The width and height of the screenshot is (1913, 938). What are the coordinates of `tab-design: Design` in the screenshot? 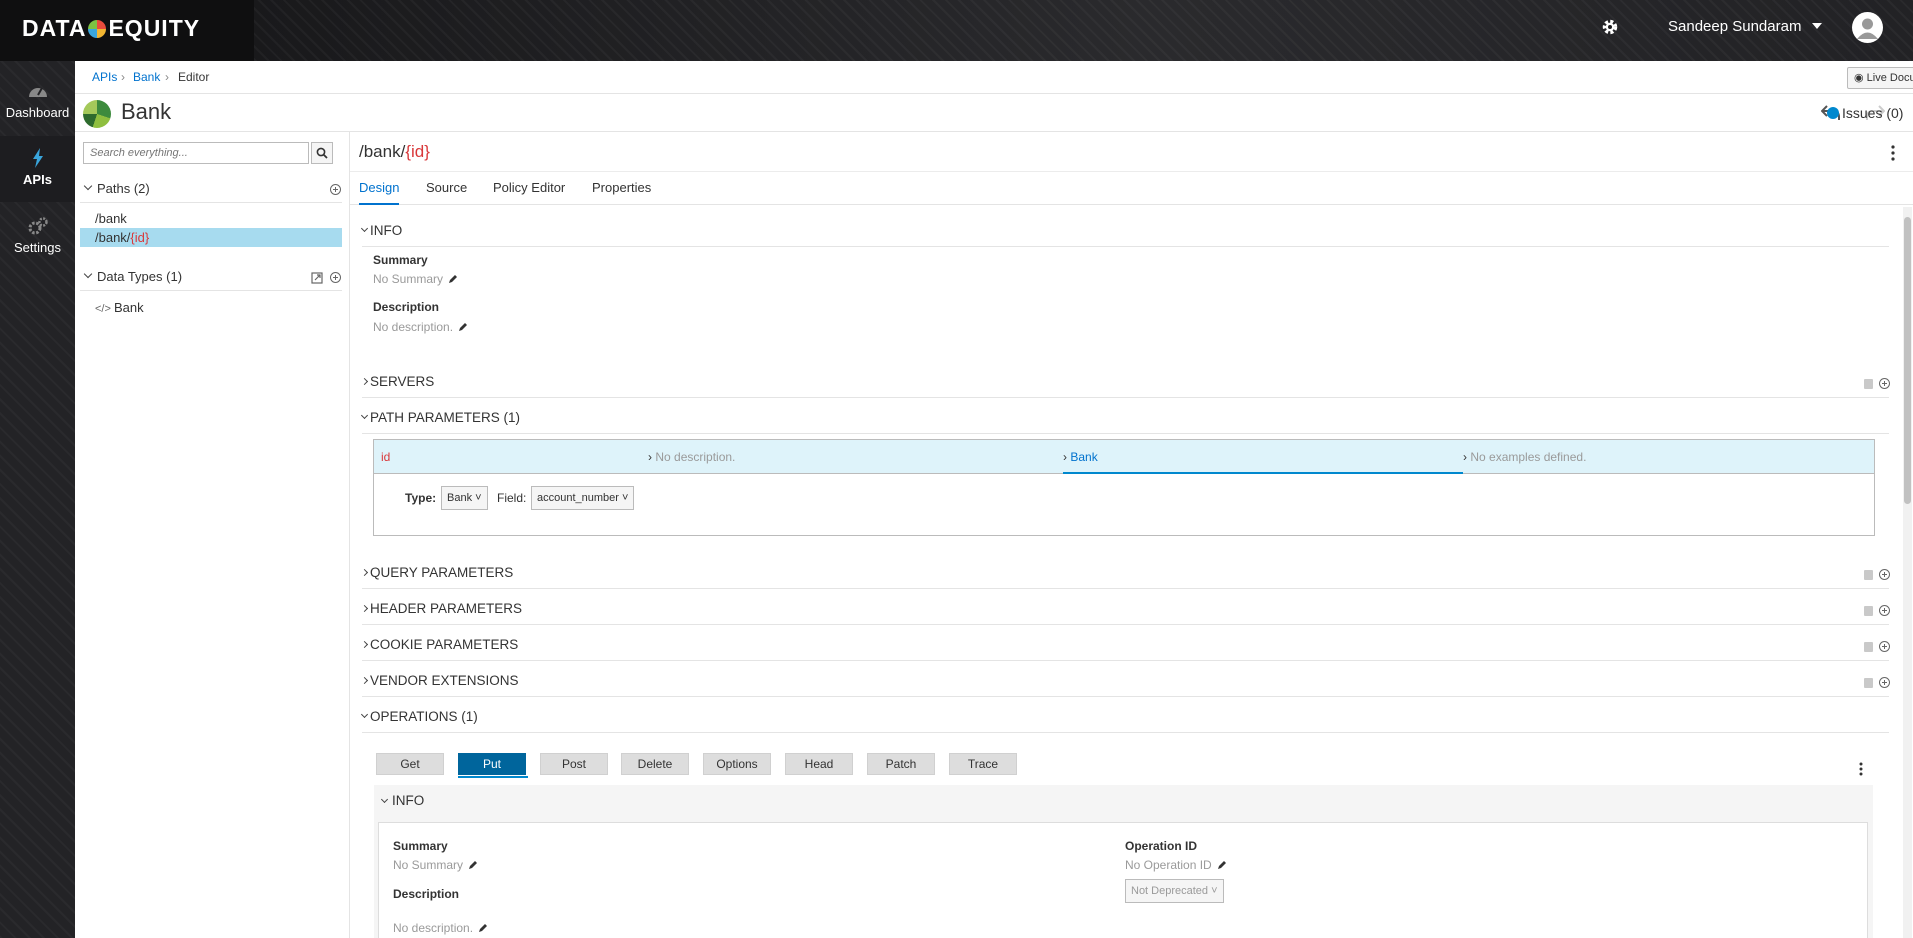 It's located at (379, 192).